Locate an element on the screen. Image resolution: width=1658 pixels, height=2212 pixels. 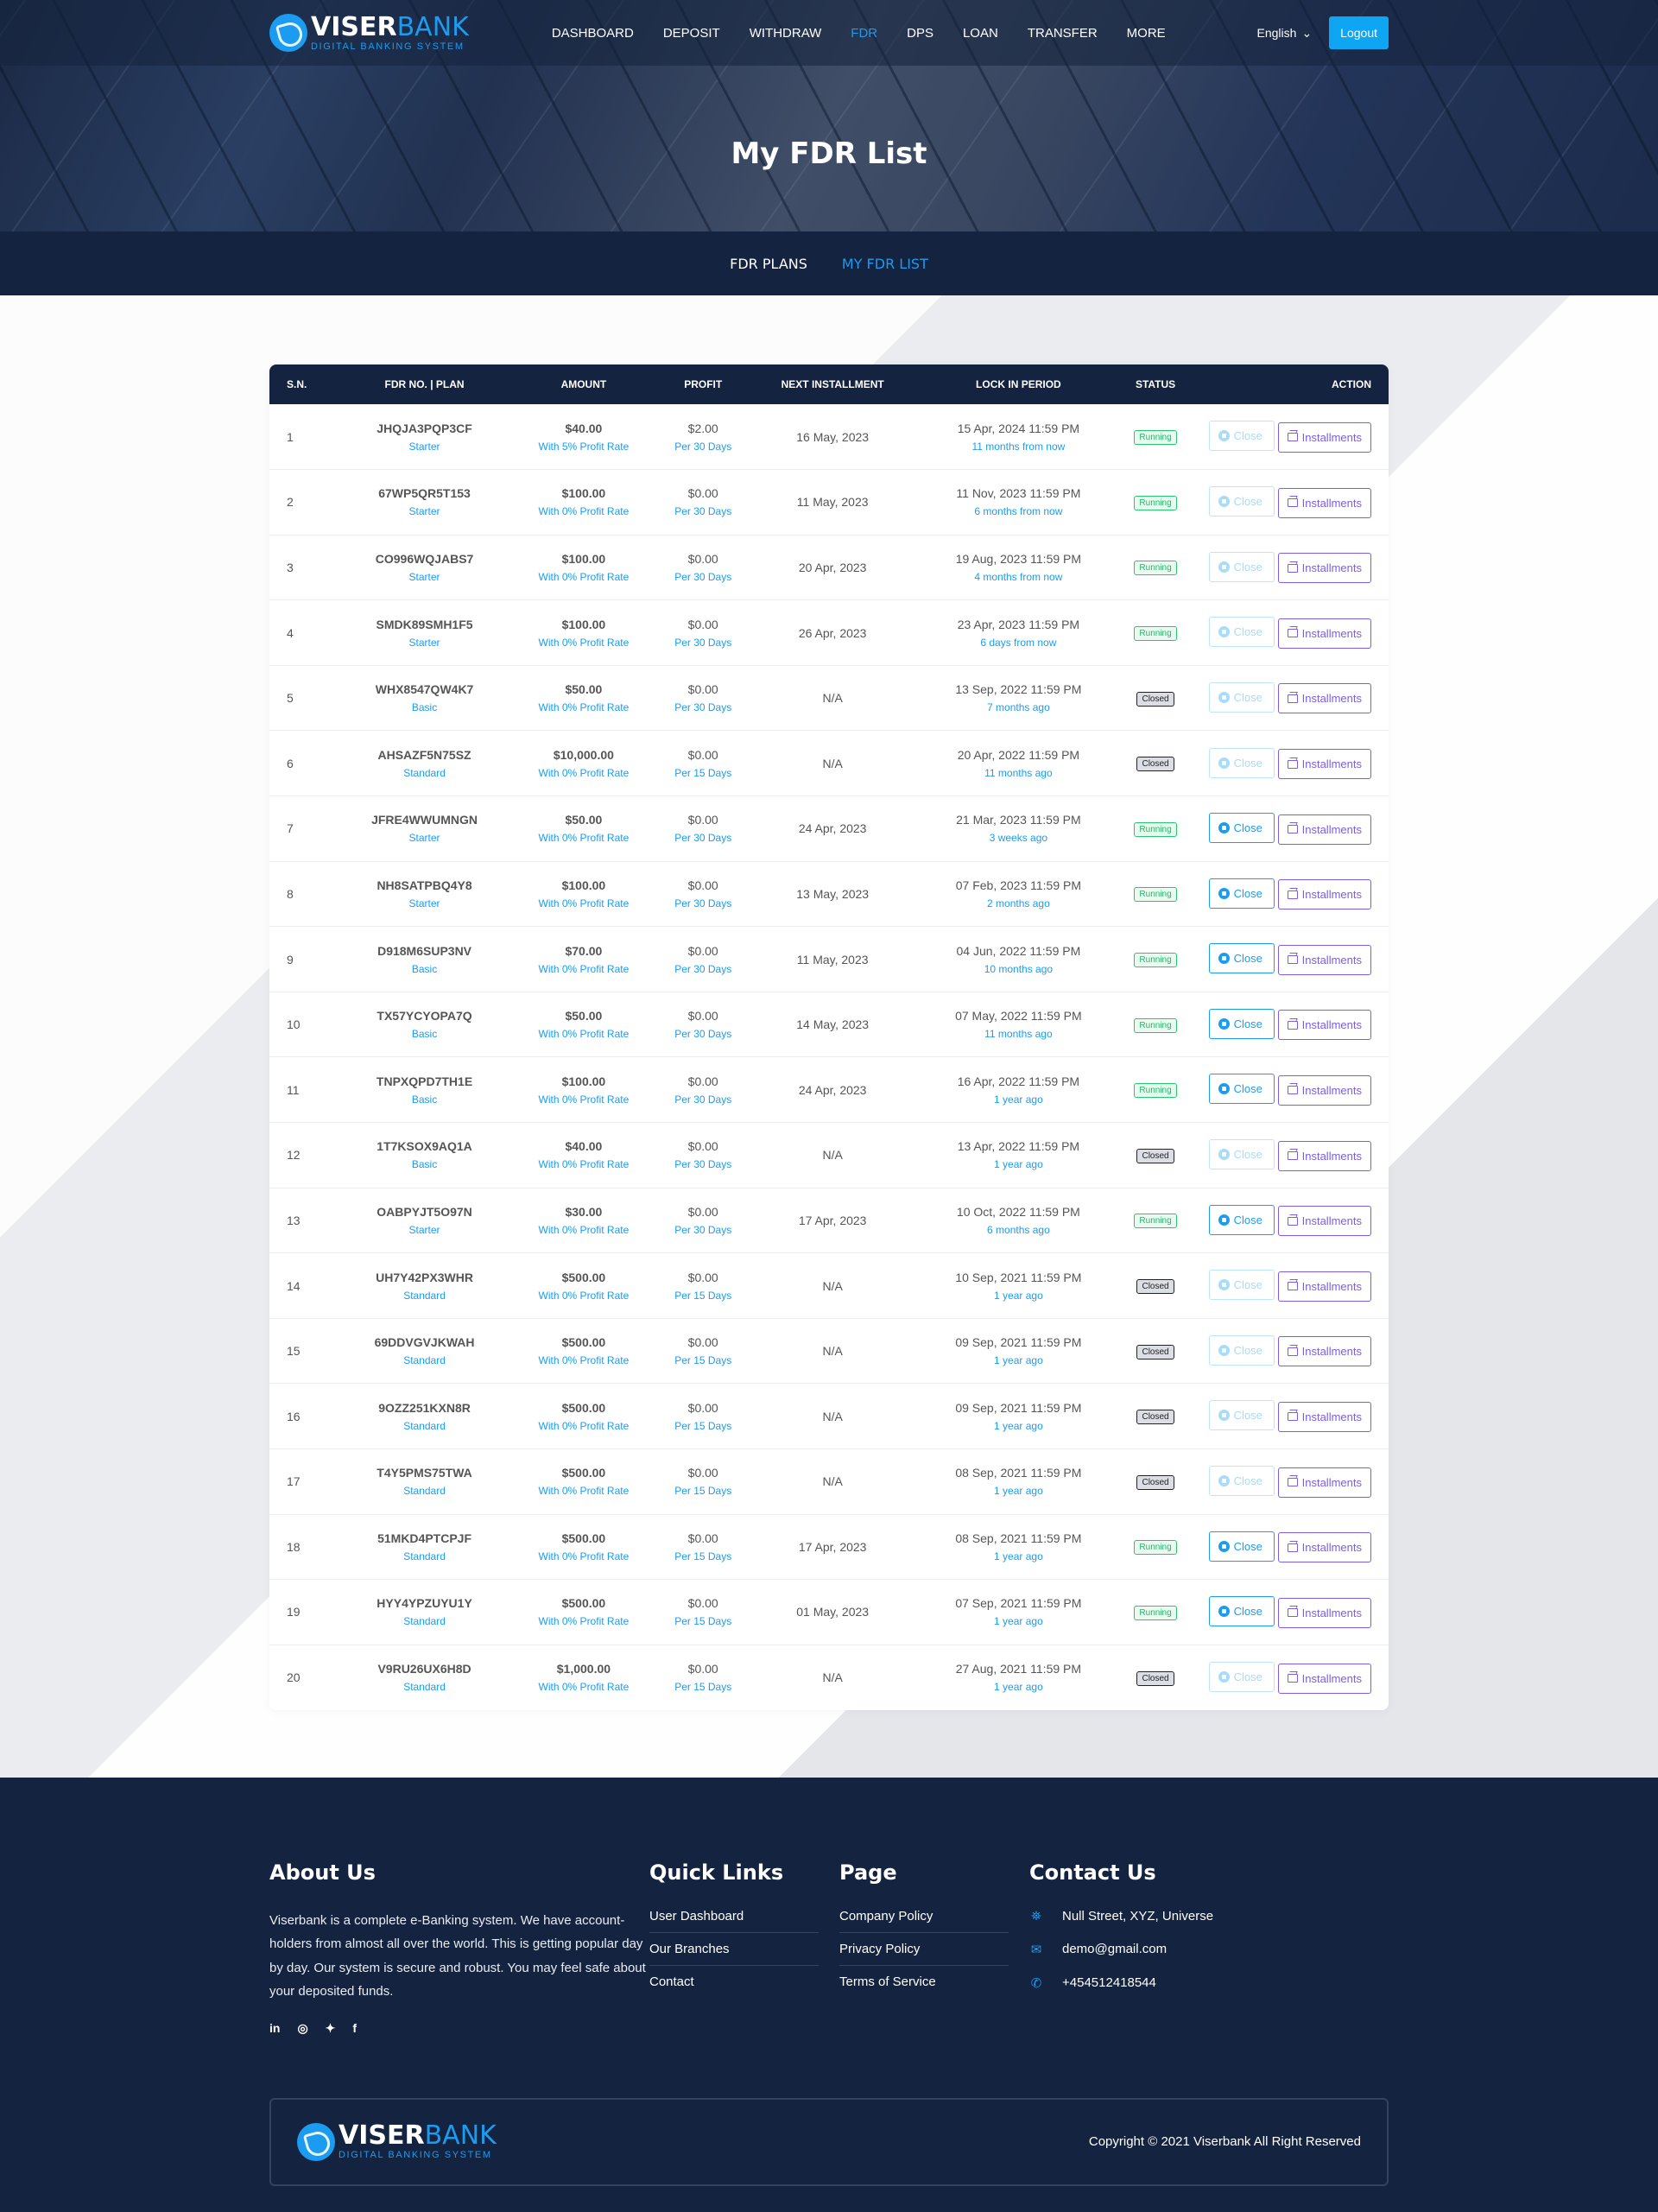
nav-fdr: FDR is located at coordinates (864, 33).